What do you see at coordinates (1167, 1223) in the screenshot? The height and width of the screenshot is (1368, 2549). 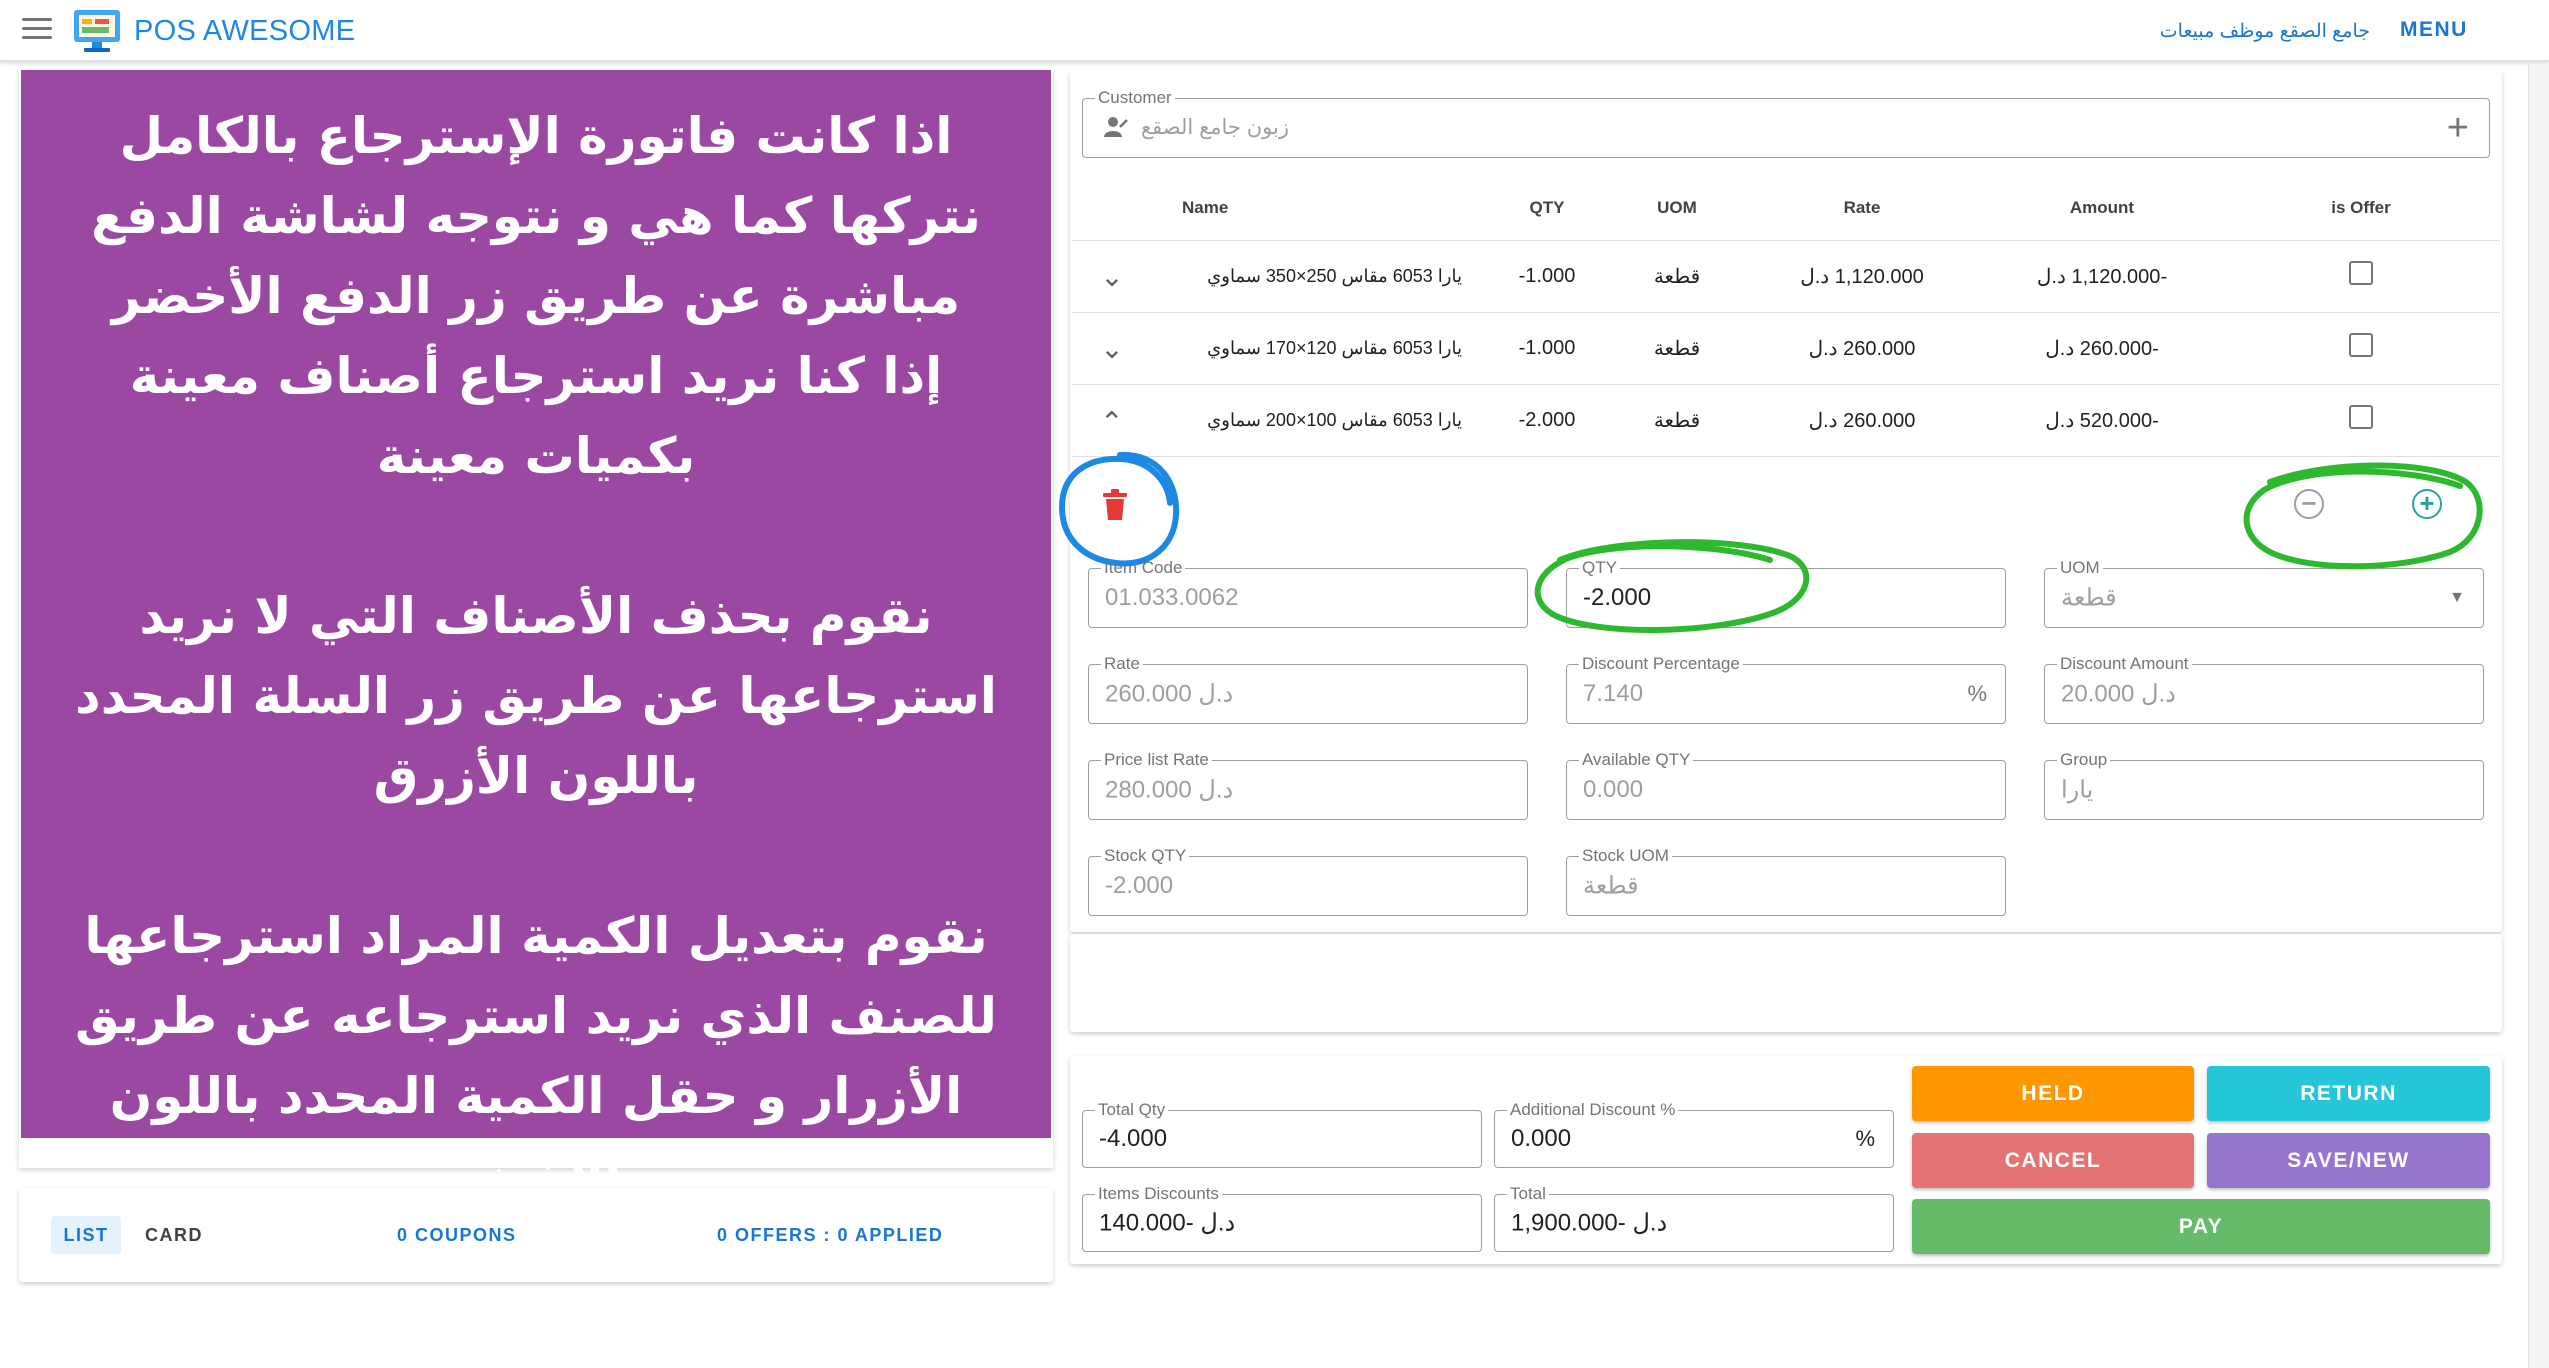 I see `items-discounts-value: د.ل -140.000` at bounding box center [1167, 1223].